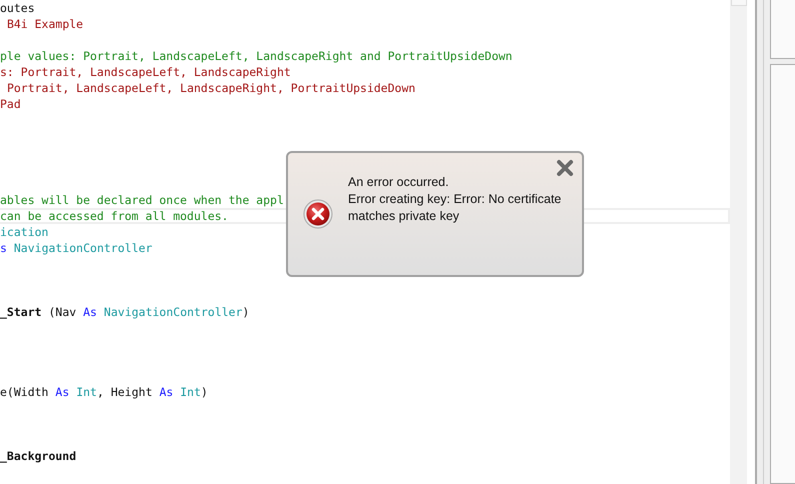  I want to click on code-line: s: Portrait, LandscapeLeft, LandscapeRight, so click(145, 72).